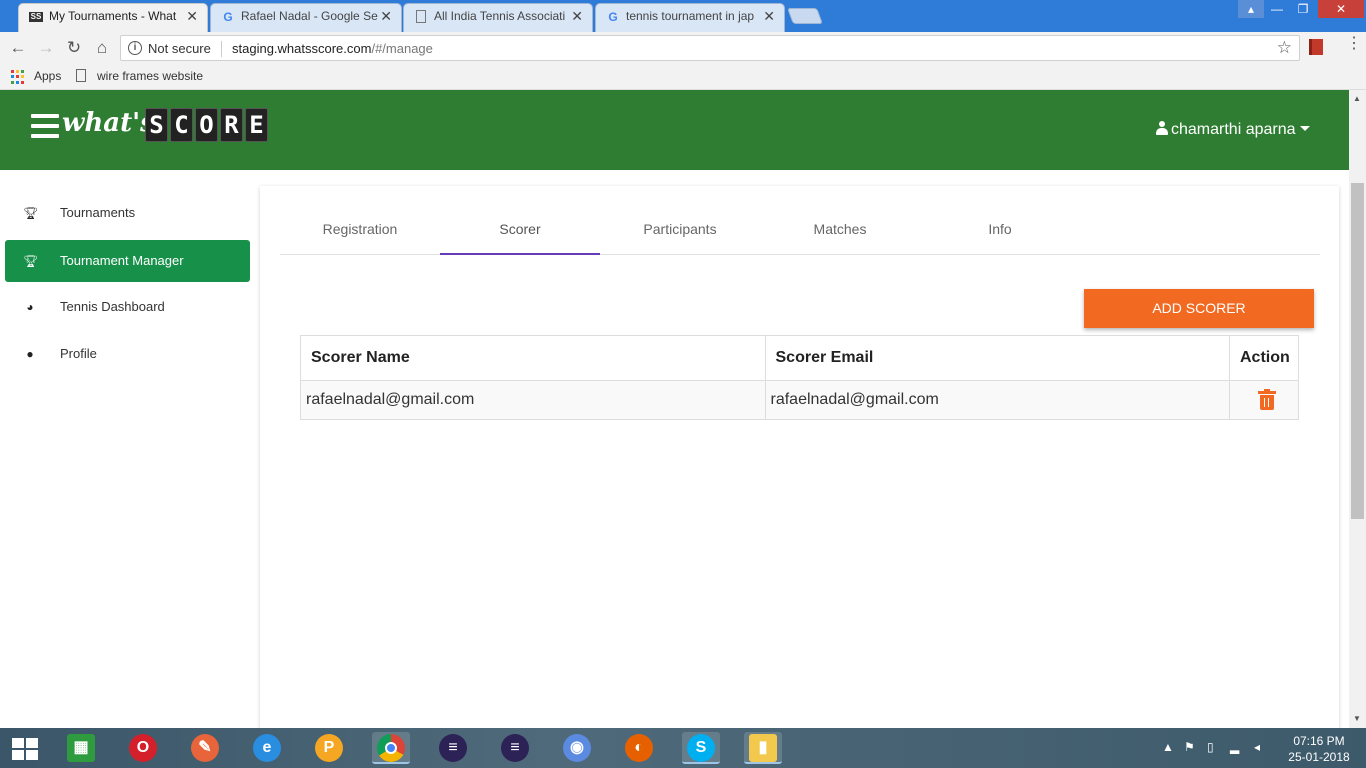 The image size is (1366, 768). What do you see at coordinates (1284, 48) in the screenshot?
I see `bookmark-star-icon: ☆` at bounding box center [1284, 48].